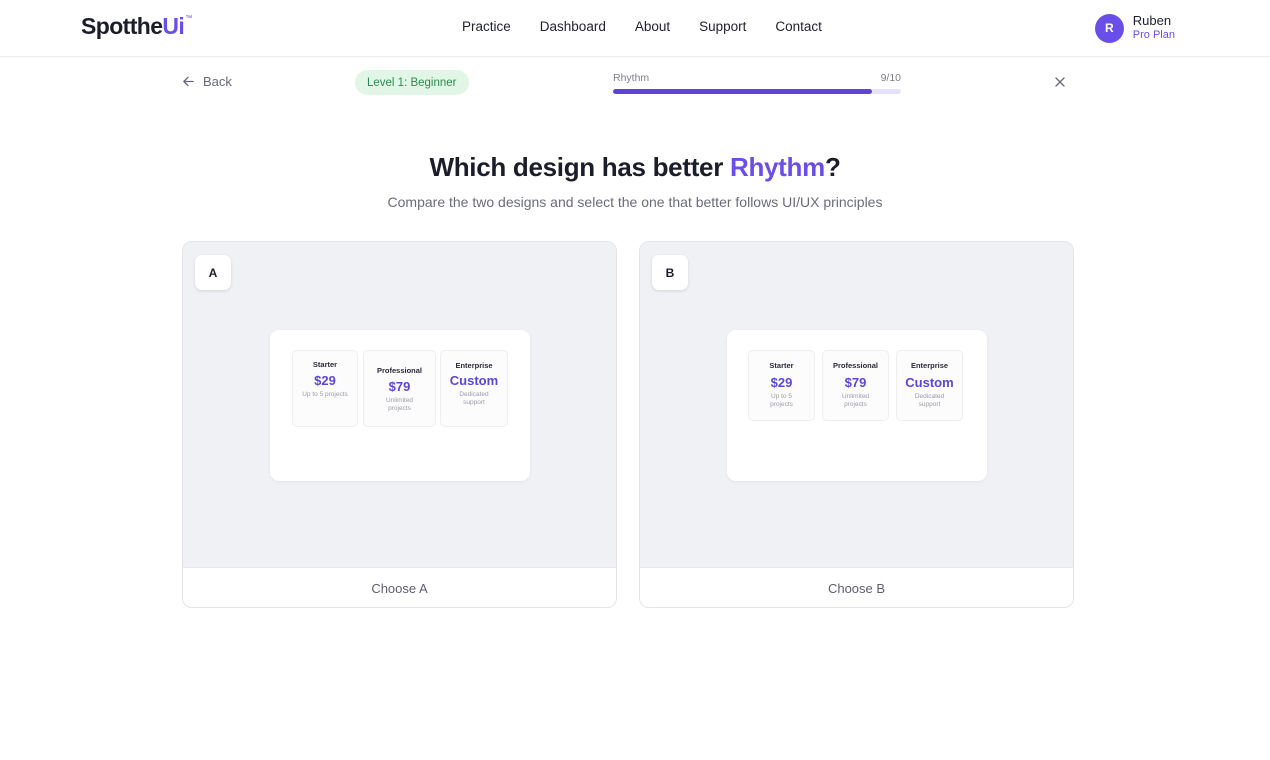 The image size is (1270, 760). Describe the element at coordinates (1152, 20) in the screenshot. I see `user-name: Ruben` at that location.